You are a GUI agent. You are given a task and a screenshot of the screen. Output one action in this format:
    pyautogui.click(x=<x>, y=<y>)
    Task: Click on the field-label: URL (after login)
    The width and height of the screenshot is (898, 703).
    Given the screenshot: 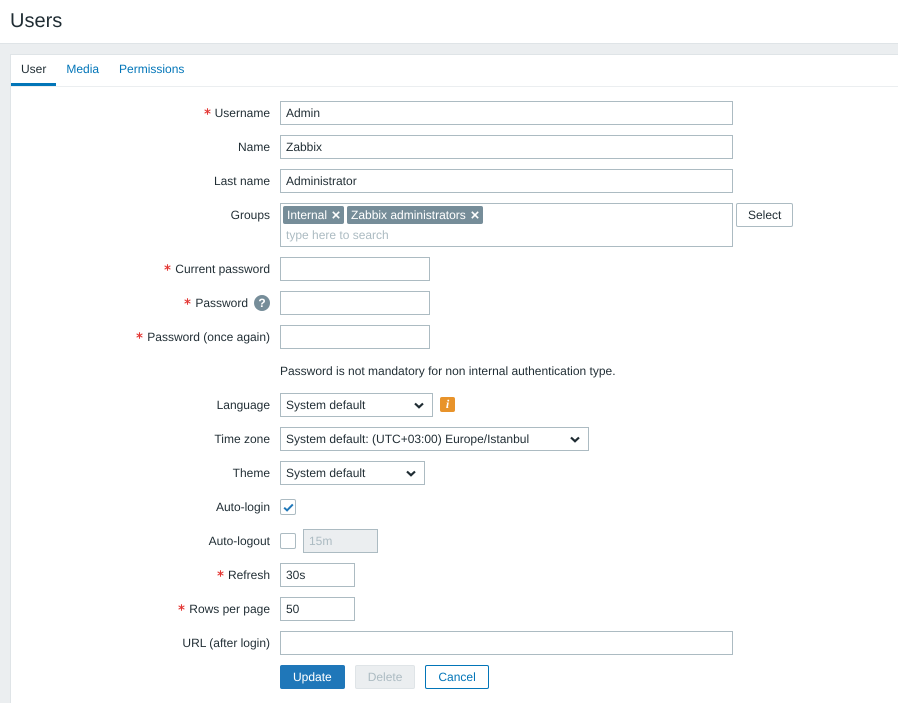 What is the action you would take?
    pyautogui.click(x=226, y=643)
    